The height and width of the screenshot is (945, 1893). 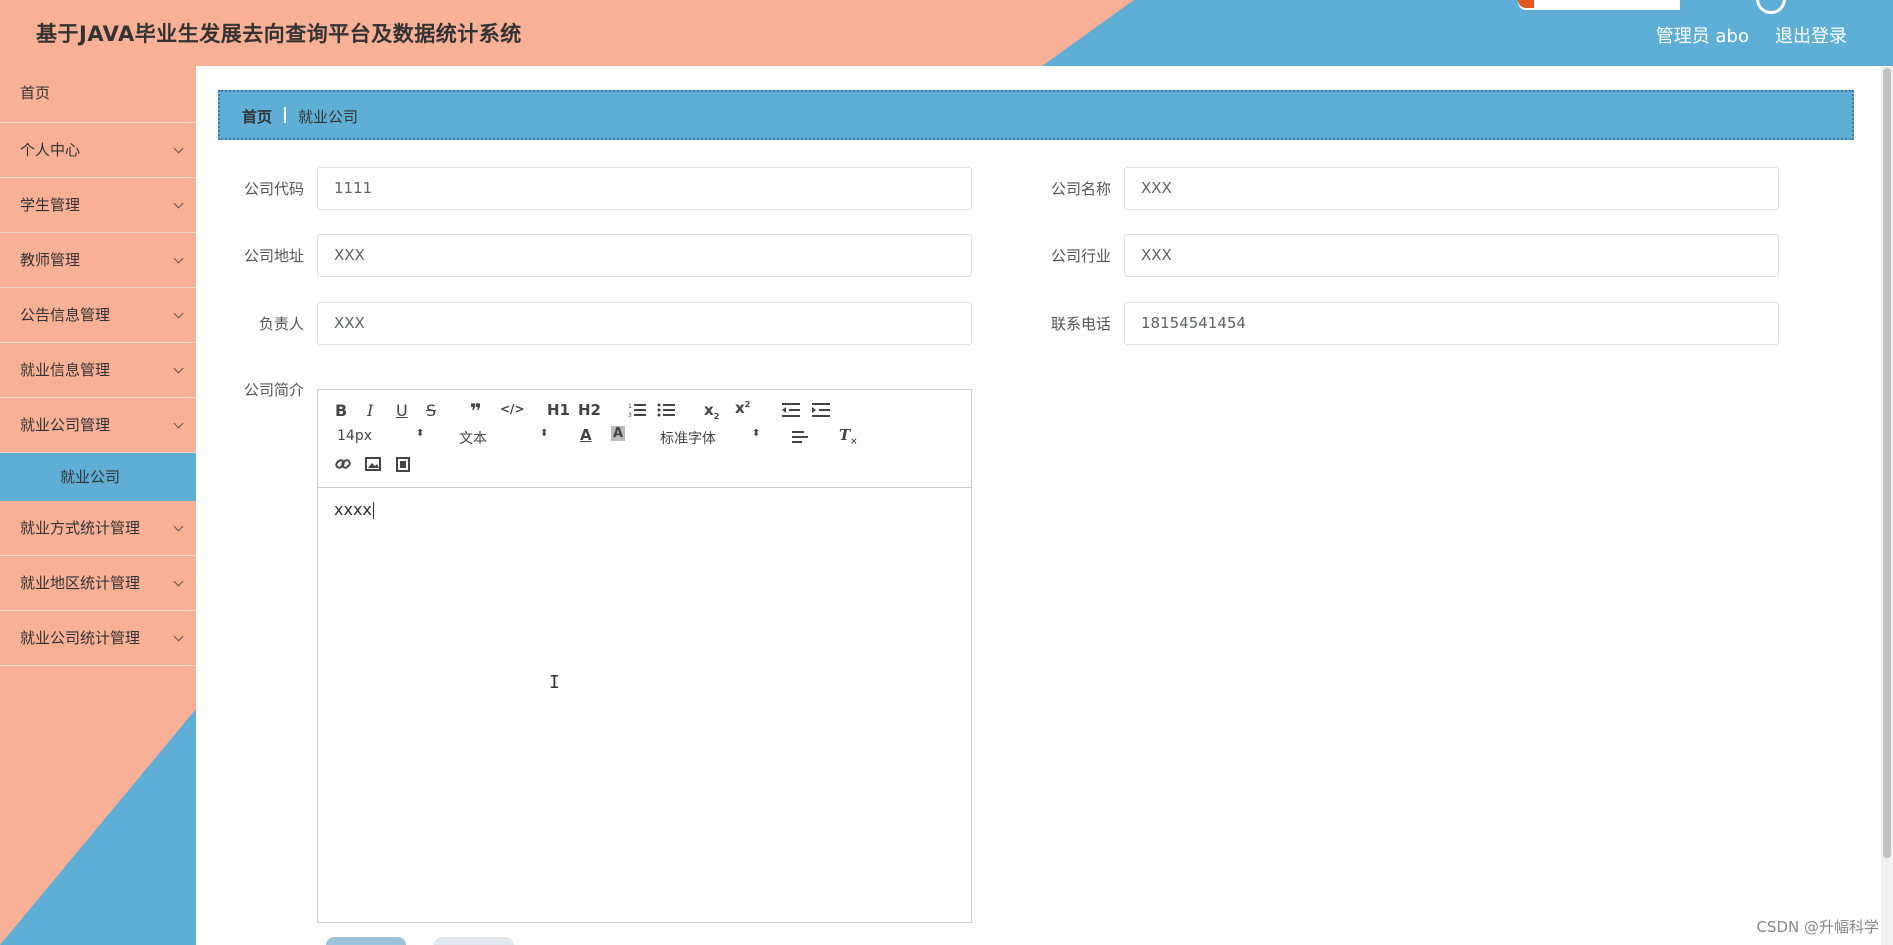 I want to click on sidebar-item-personal-center: 个人中心, so click(x=98, y=150).